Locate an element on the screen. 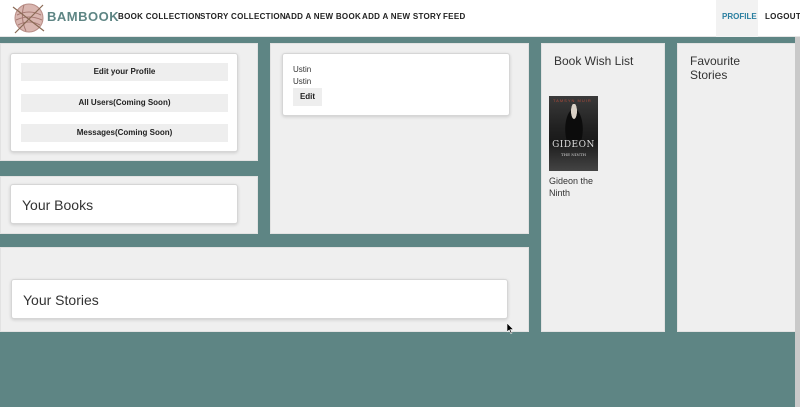 The width and height of the screenshot is (800, 407). nav-add-story: ADD A NEW STORY is located at coordinates (401, 16).